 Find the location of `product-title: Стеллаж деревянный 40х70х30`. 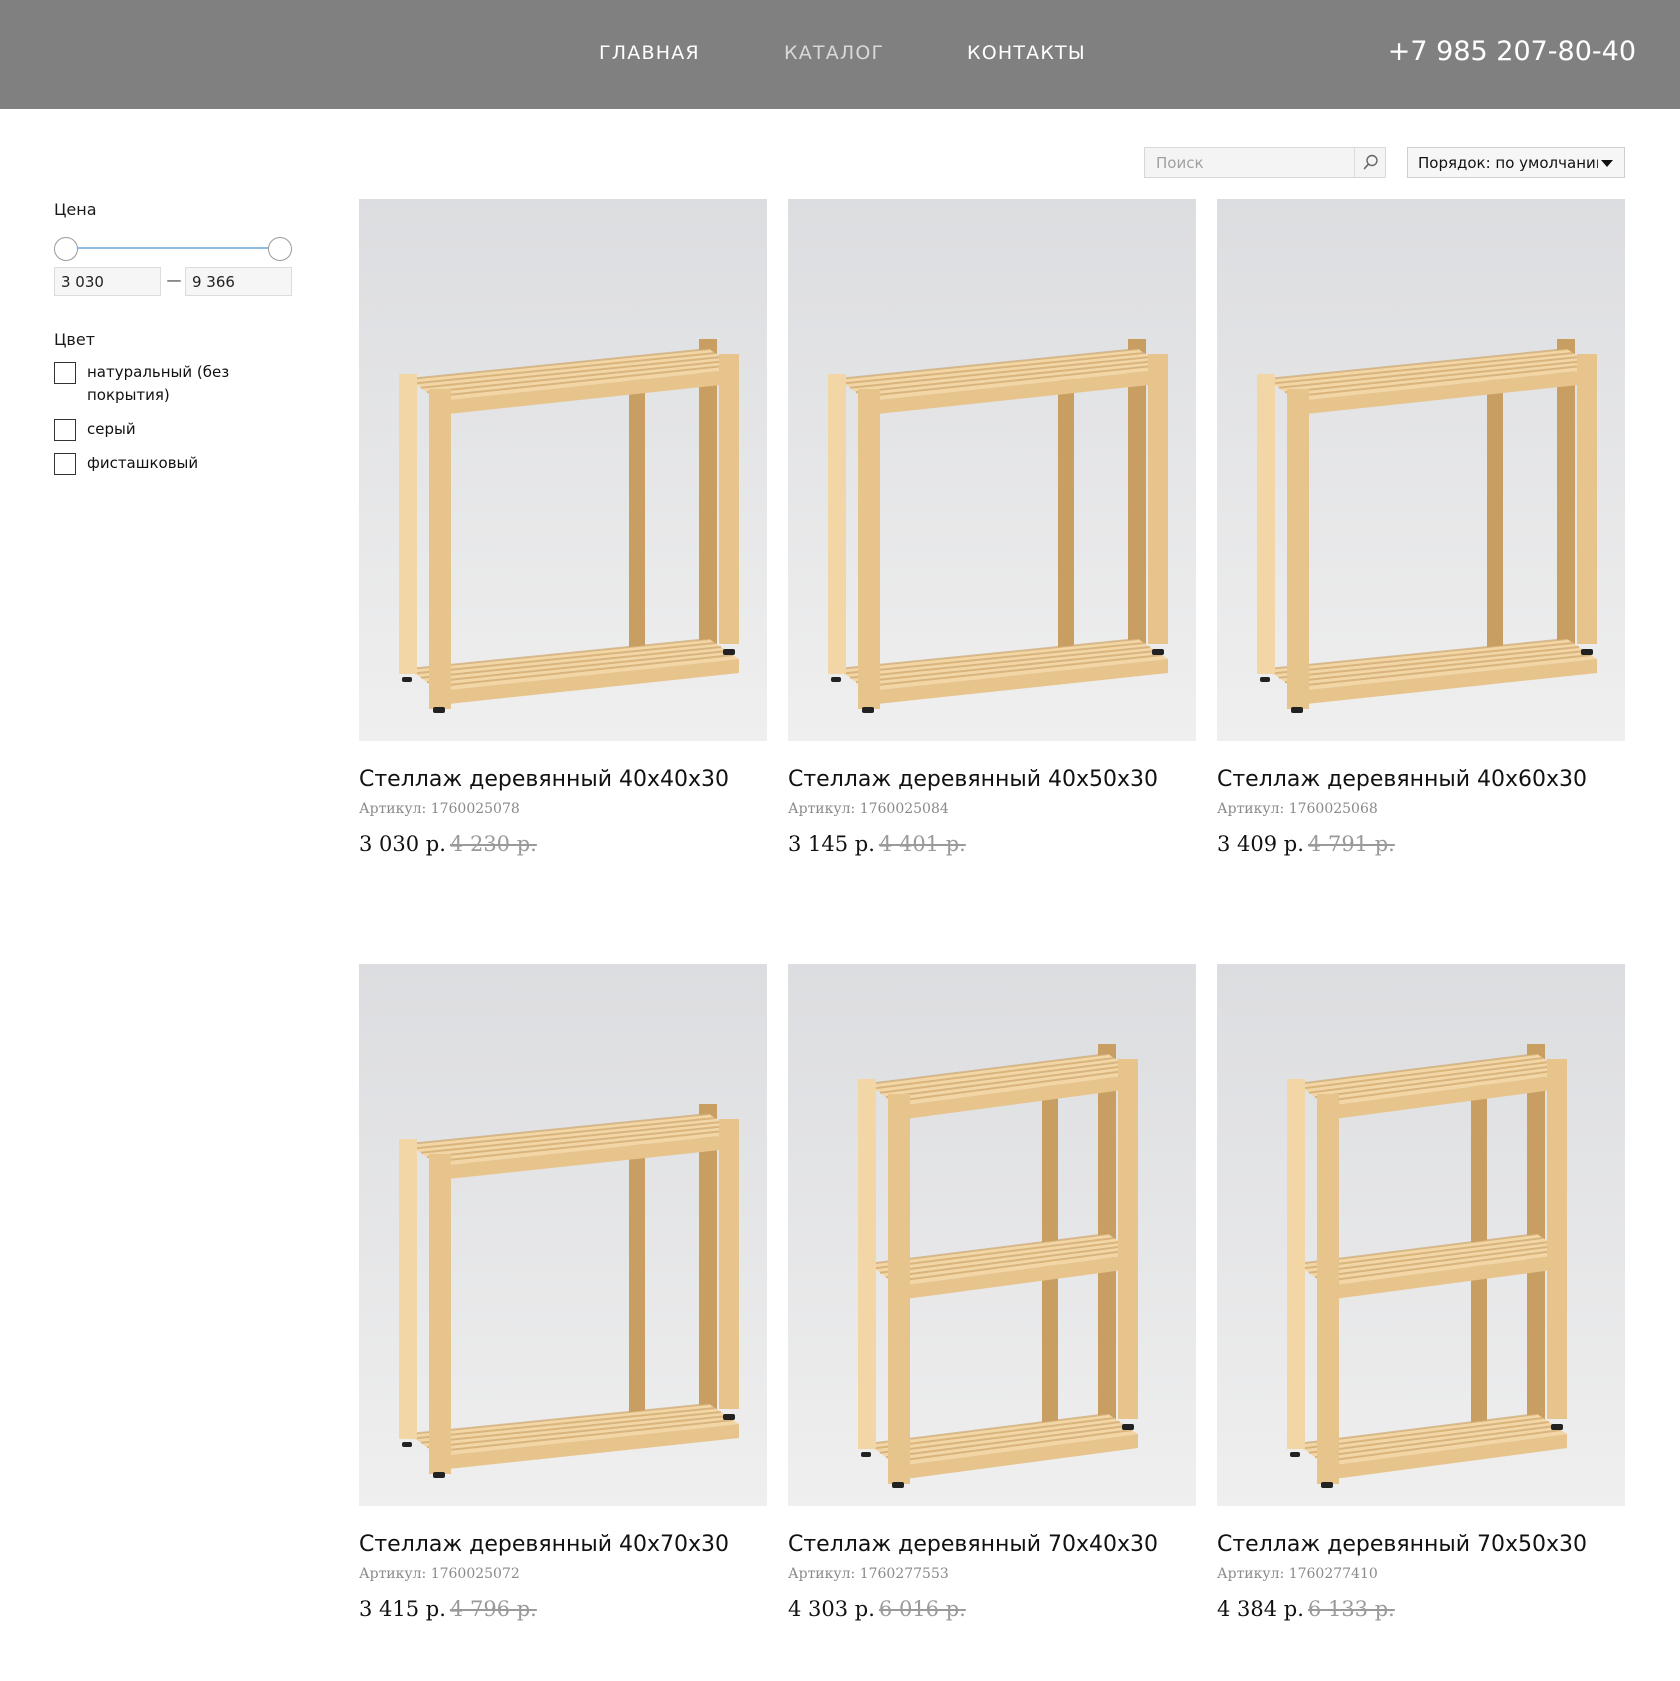

product-title: Стеллаж деревянный 40х70х30 is located at coordinates (563, 1544).